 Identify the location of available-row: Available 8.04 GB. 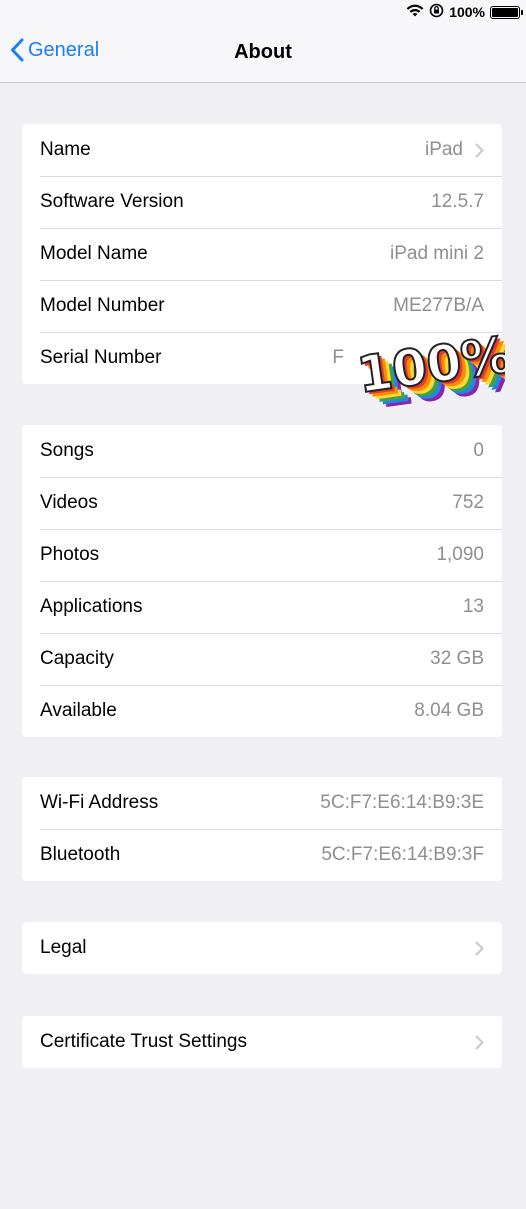
(262, 711).